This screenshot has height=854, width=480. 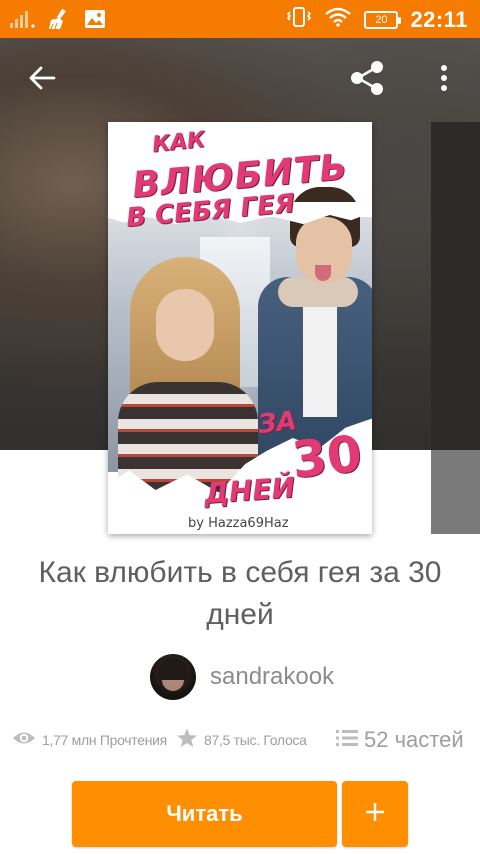 I want to click on story-title: Как влюбить в себя гея за 30 дней, so click(x=240, y=593).